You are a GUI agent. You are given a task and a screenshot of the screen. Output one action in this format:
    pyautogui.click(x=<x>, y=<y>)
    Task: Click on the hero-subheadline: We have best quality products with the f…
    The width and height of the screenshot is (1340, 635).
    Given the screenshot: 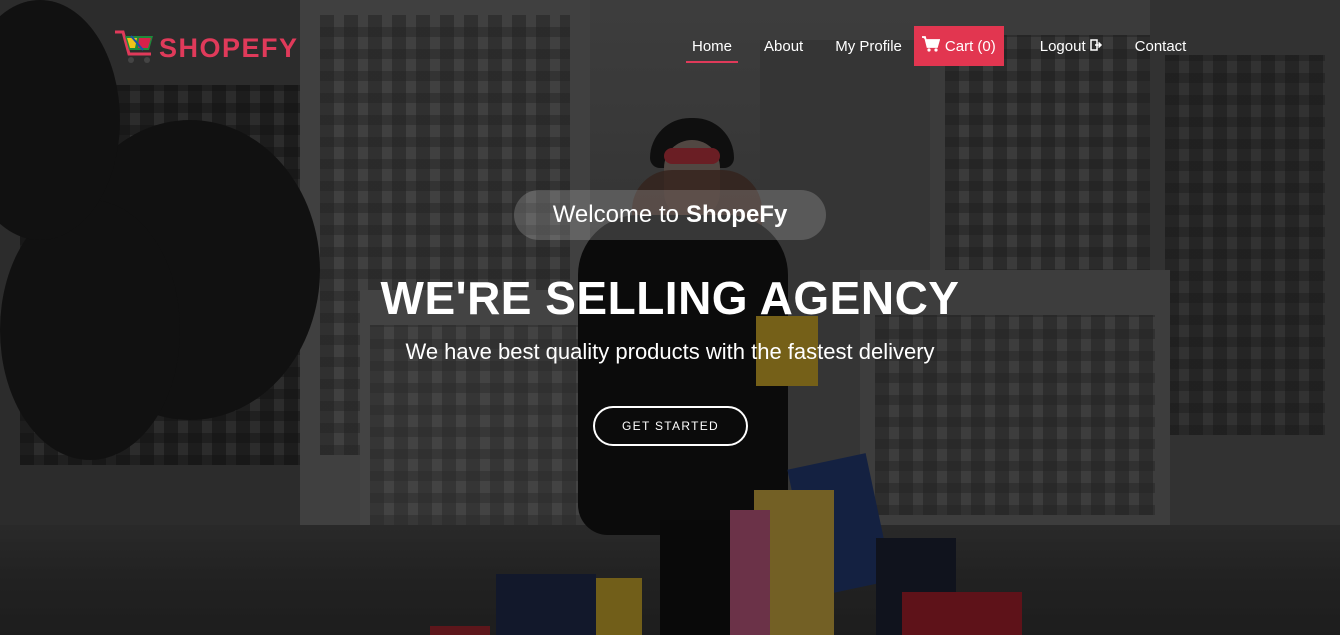 What is the action you would take?
    pyautogui.click(x=670, y=351)
    